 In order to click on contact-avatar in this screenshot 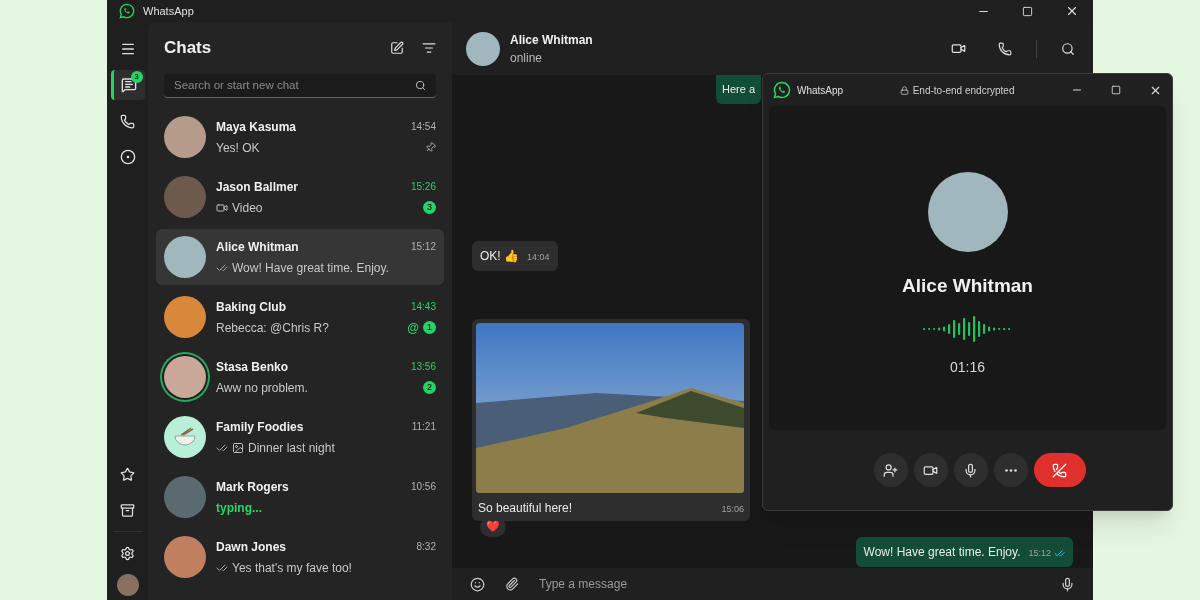, I will do `click(483, 48)`.